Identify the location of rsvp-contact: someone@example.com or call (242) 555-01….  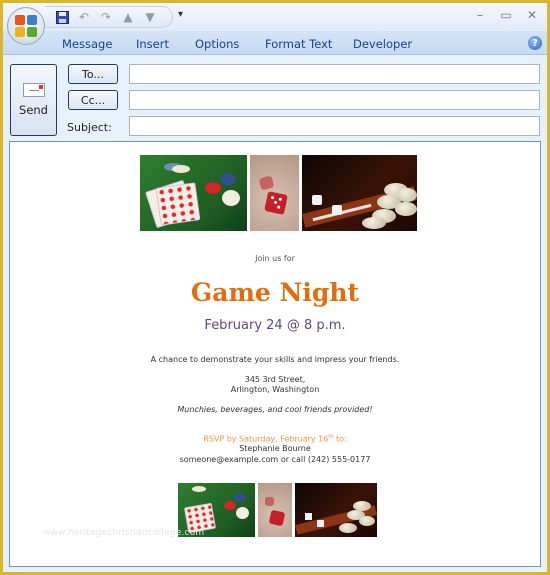
(275, 459).